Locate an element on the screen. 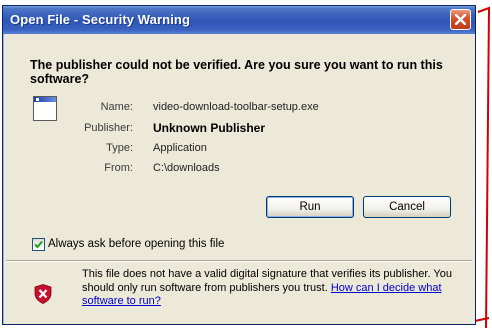  type-value: Application is located at coordinates (180, 148).